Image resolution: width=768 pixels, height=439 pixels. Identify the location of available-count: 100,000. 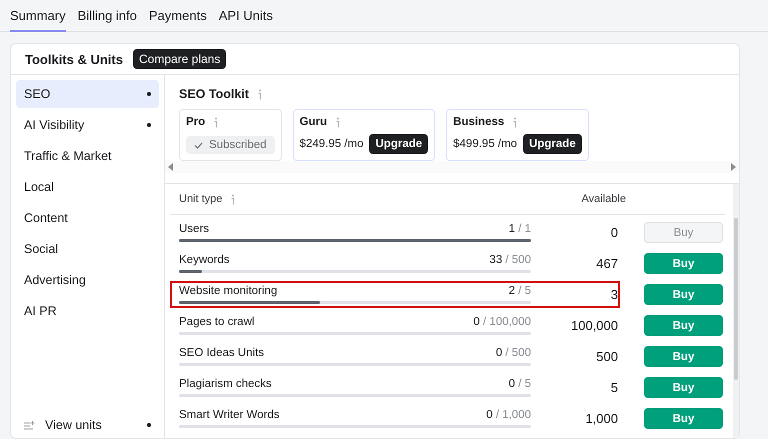
(594, 325).